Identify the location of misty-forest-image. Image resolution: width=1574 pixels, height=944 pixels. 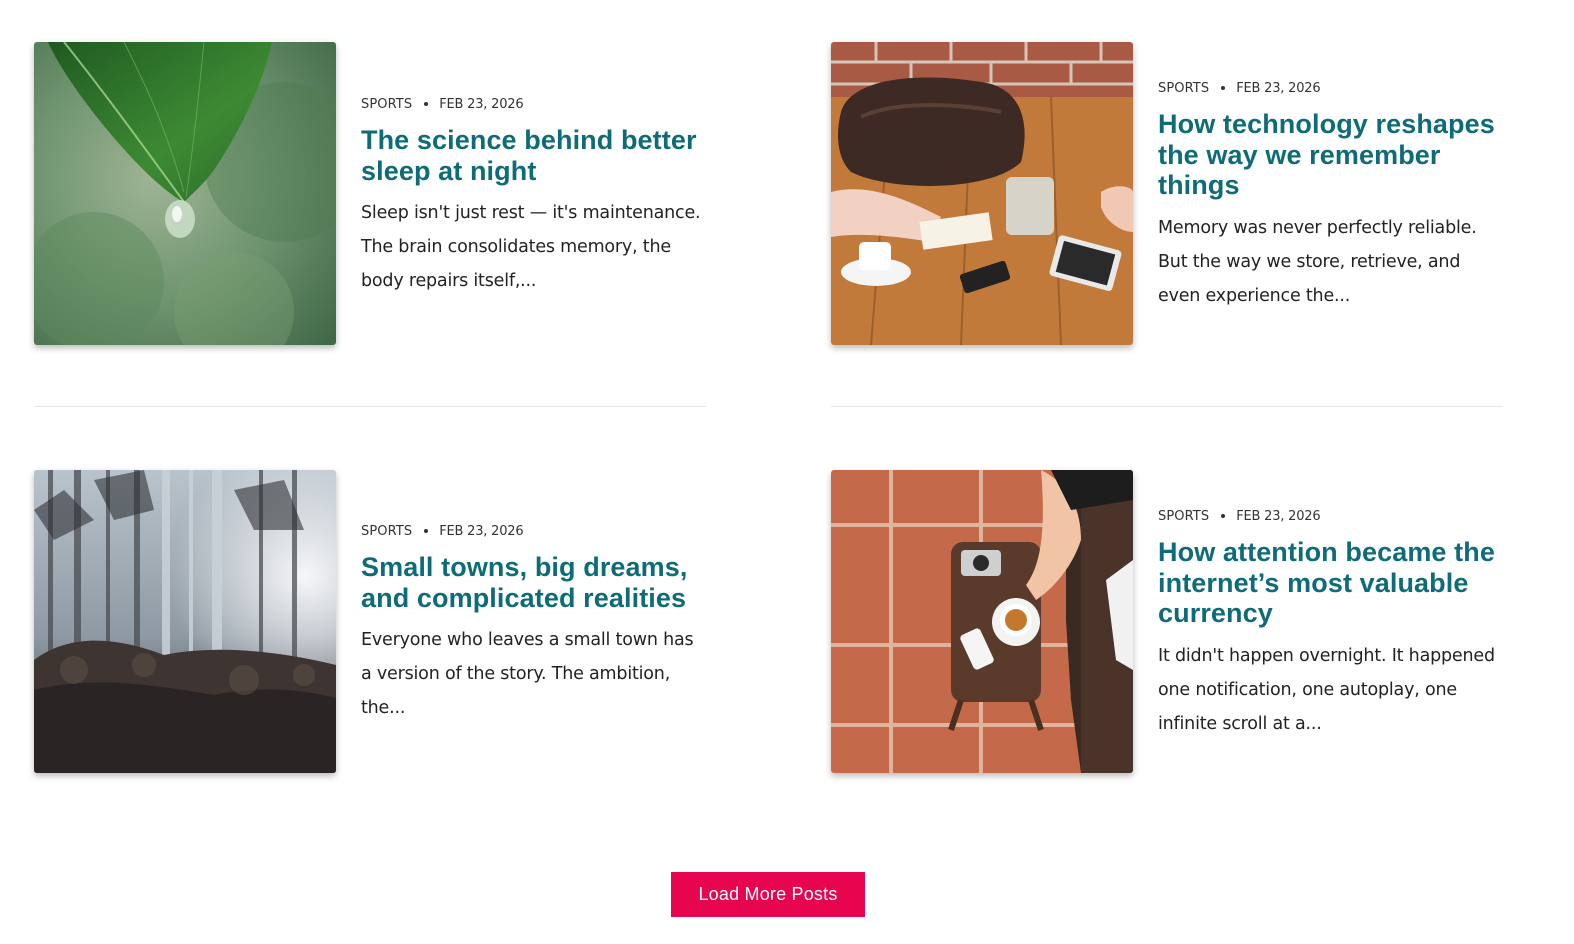
(185, 621).